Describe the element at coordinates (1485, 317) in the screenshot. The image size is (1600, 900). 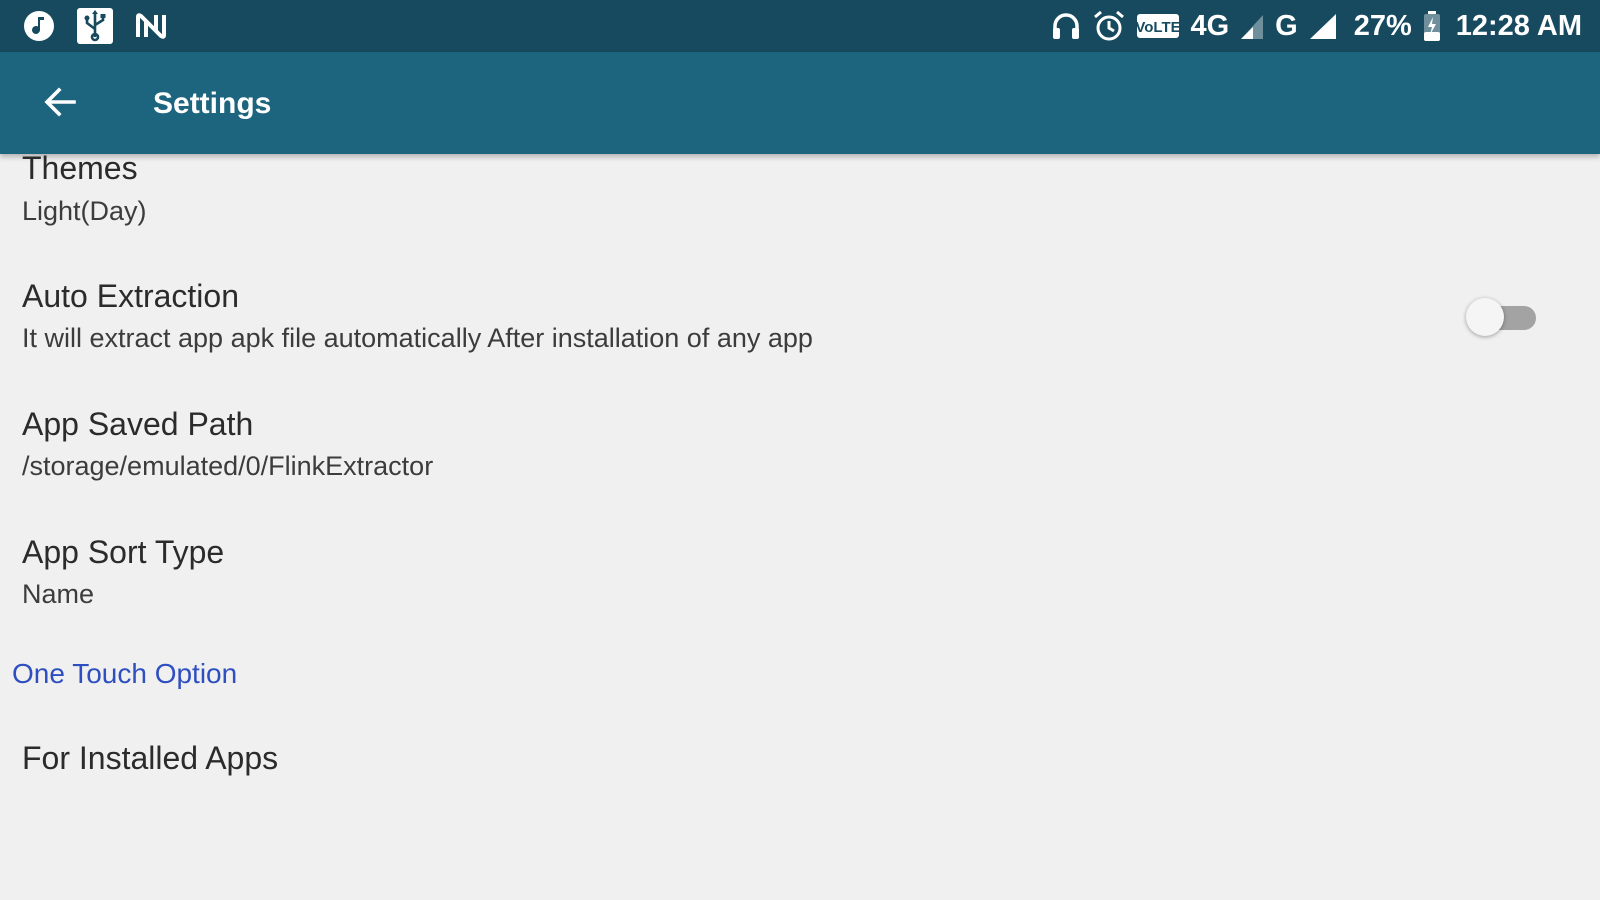
I see `switch-thumb` at that location.